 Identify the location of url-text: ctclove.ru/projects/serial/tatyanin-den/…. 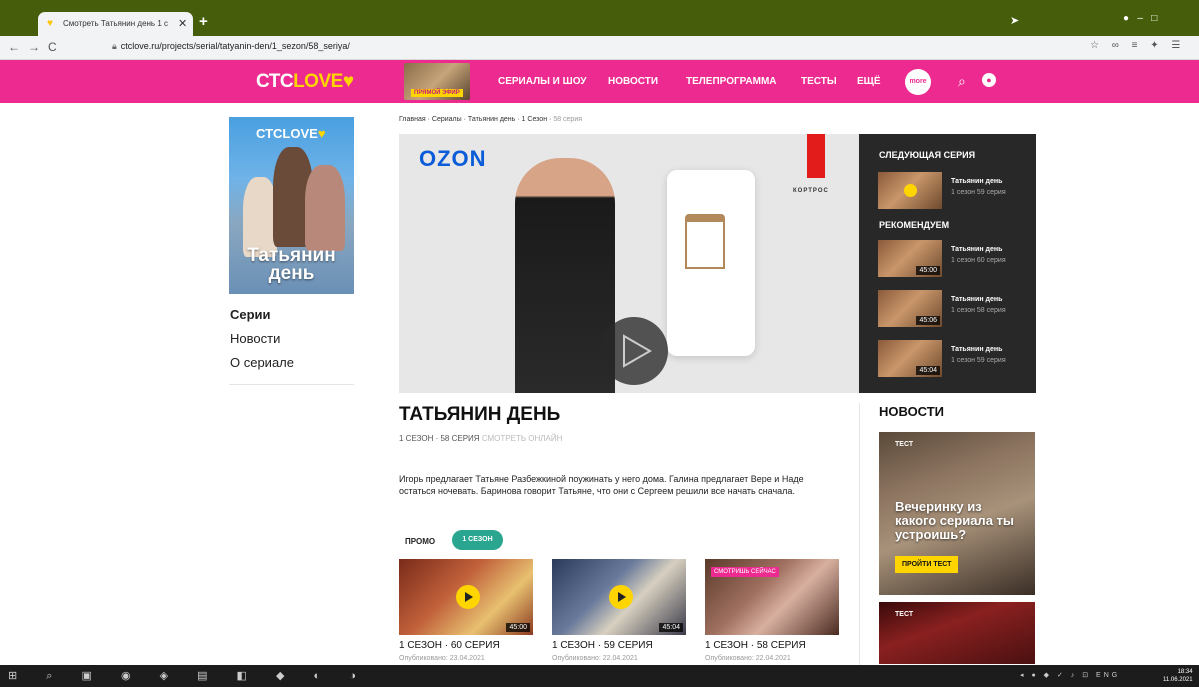
(235, 46).